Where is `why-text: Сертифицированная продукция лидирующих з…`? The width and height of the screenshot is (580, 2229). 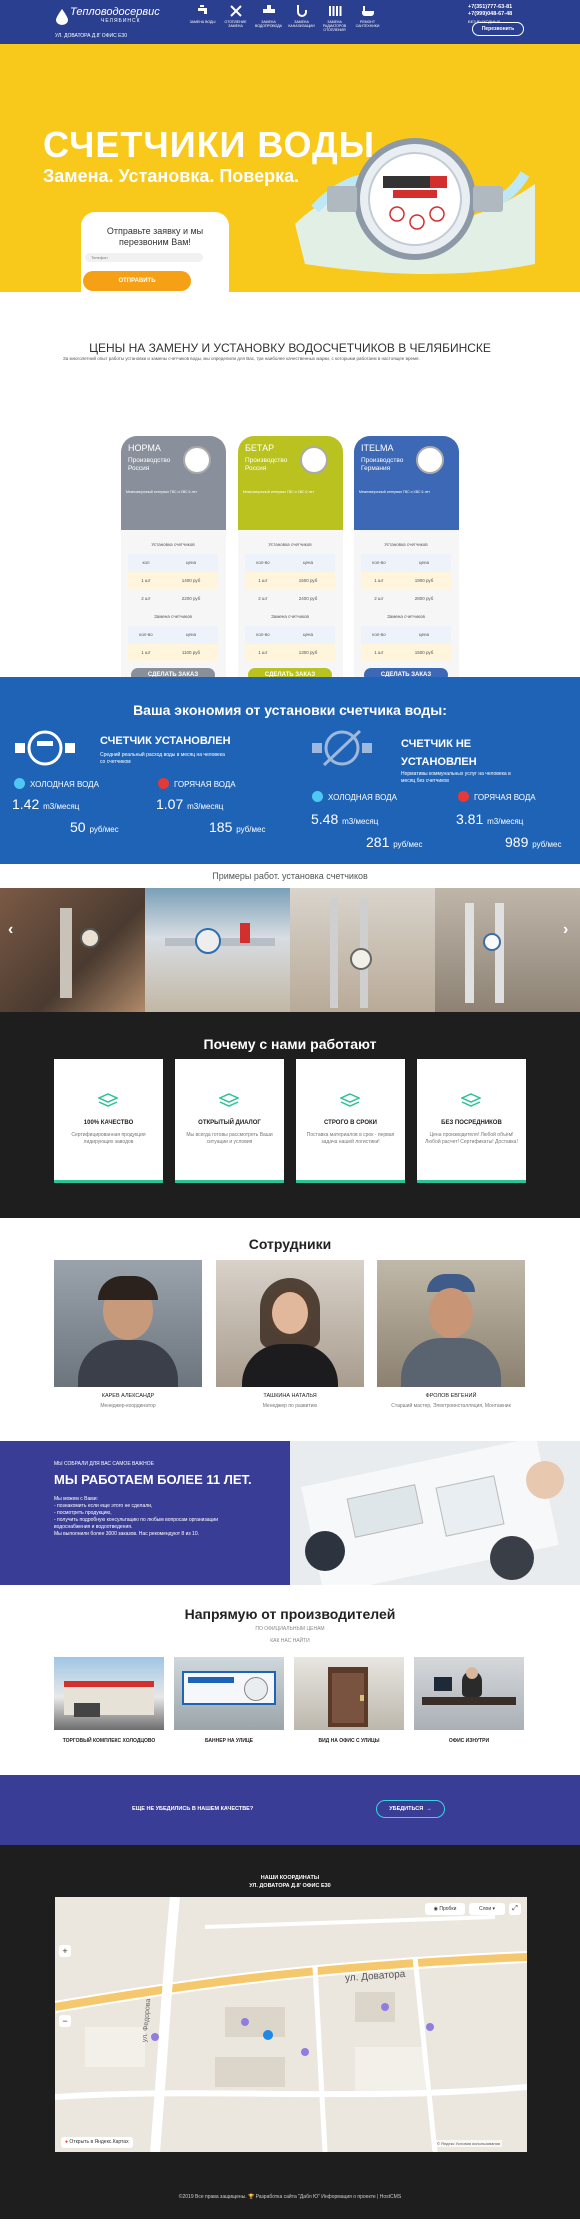 why-text: Сертифицированная продукция лидирующих з… is located at coordinates (108, 1138).